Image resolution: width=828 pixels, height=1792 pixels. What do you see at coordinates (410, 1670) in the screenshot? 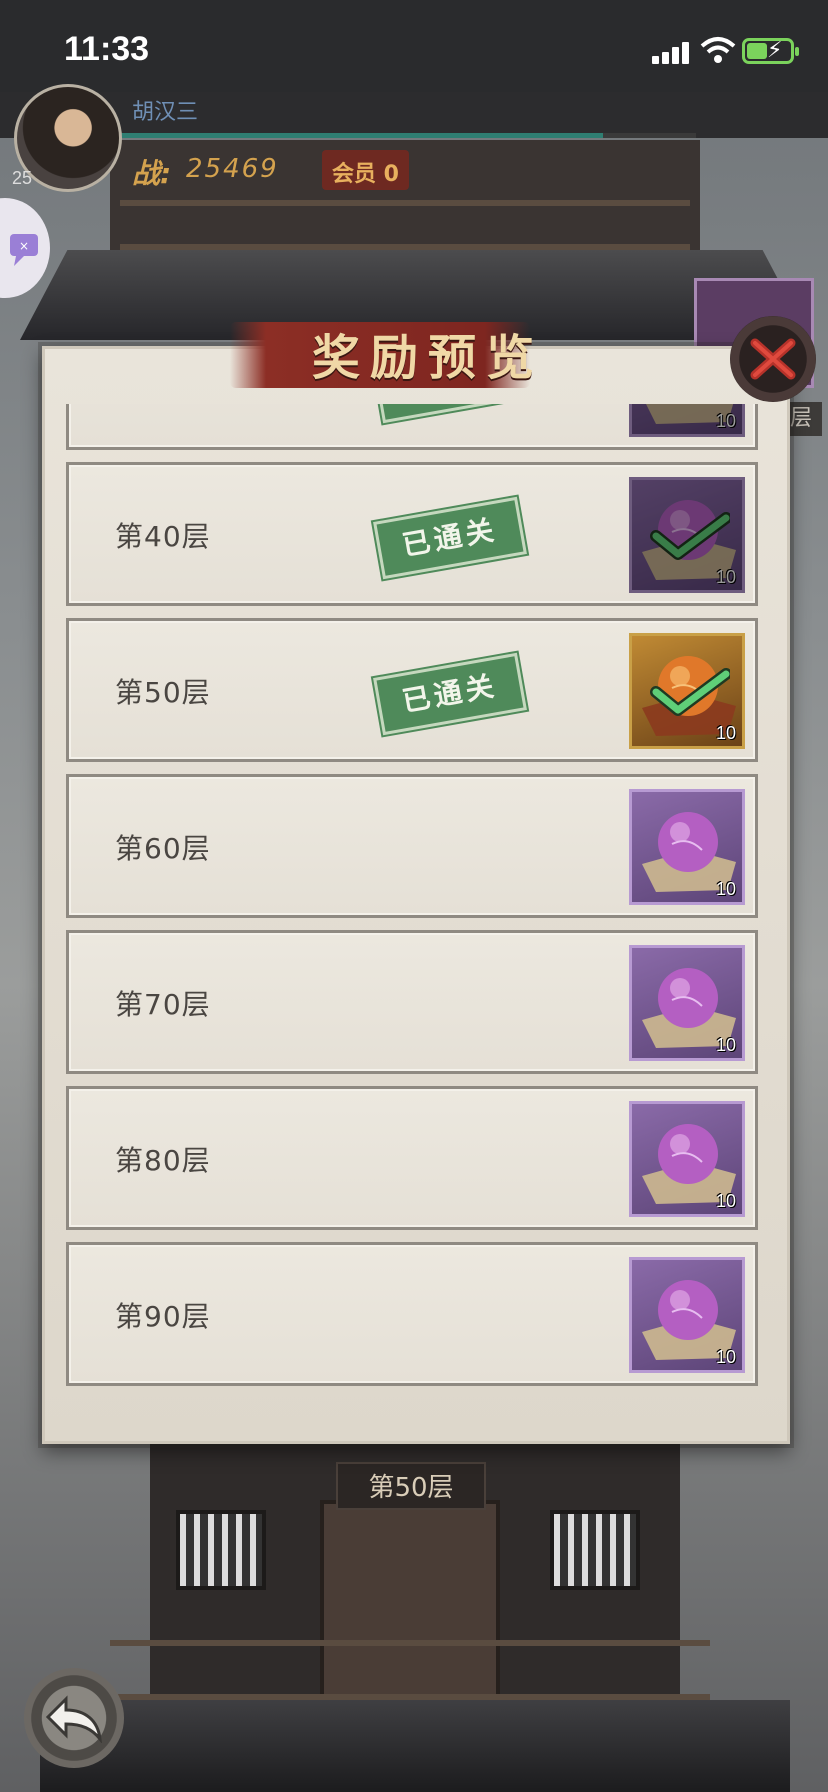
I see `tower-lower-railing` at bounding box center [410, 1670].